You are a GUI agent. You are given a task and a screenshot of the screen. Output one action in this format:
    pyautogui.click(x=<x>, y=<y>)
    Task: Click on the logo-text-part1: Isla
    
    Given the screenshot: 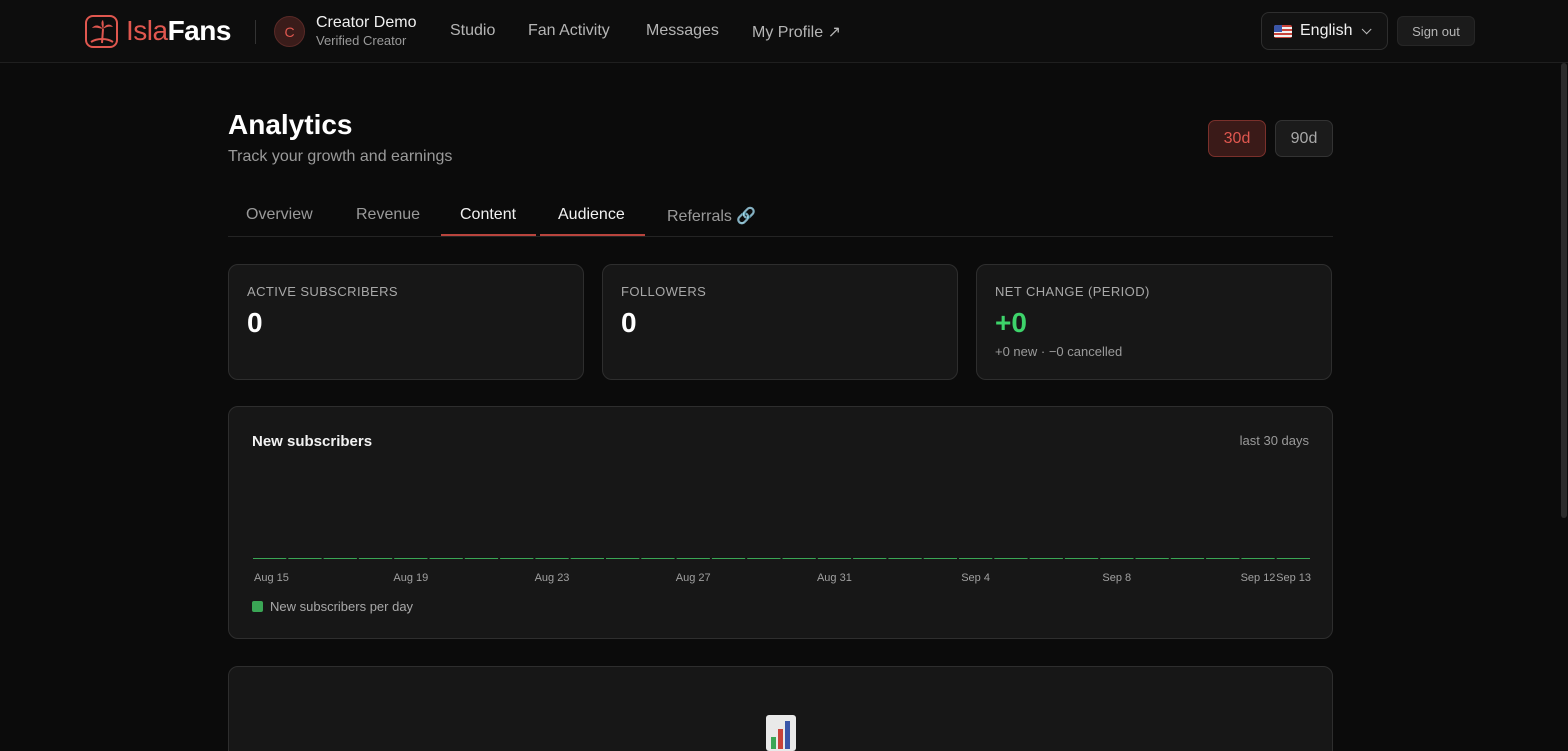 What is the action you would take?
    pyautogui.click(x=147, y=30)
    